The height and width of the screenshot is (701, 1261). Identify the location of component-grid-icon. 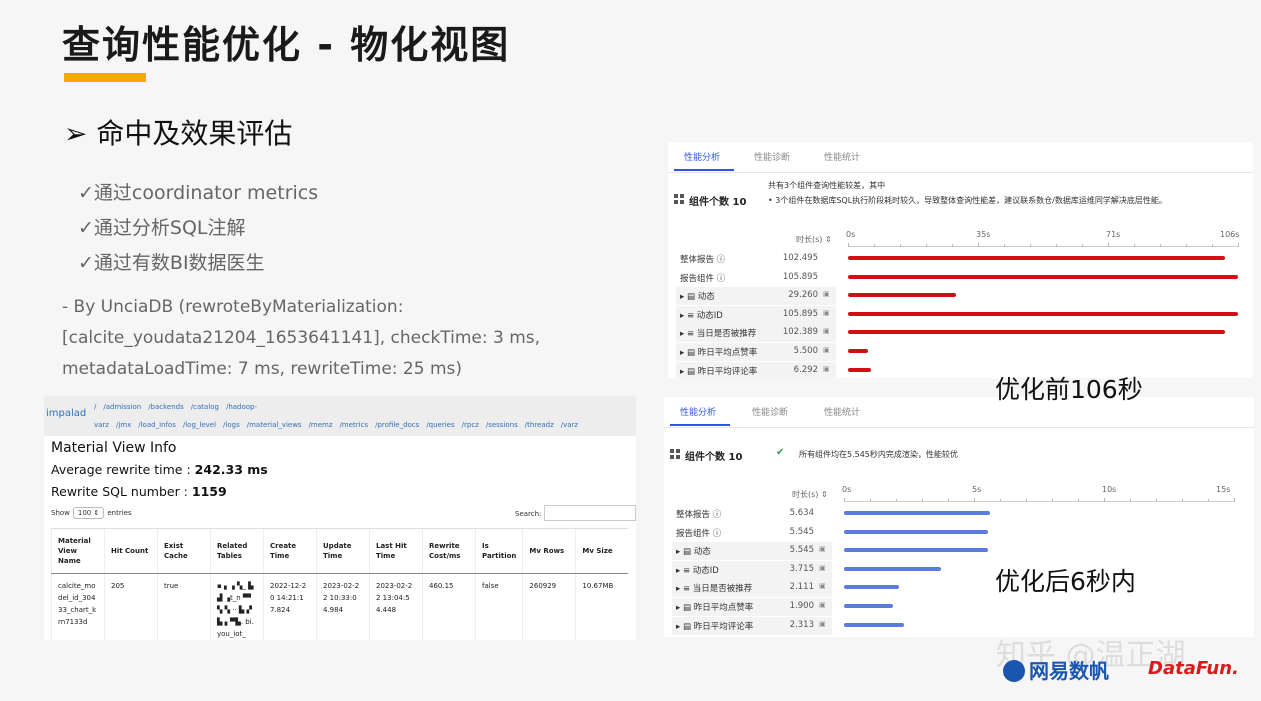
(675, 454).